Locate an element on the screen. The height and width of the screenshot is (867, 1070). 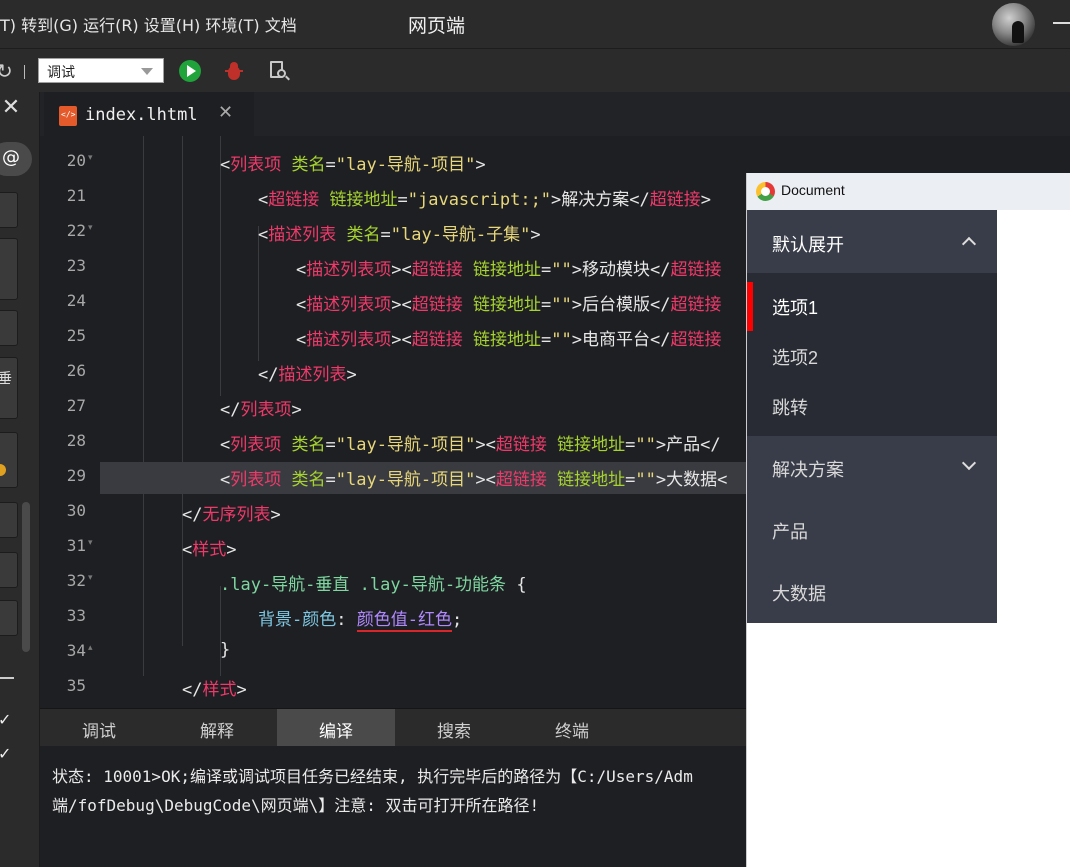
browser-logo-icon is located at coordinates (765, 191).